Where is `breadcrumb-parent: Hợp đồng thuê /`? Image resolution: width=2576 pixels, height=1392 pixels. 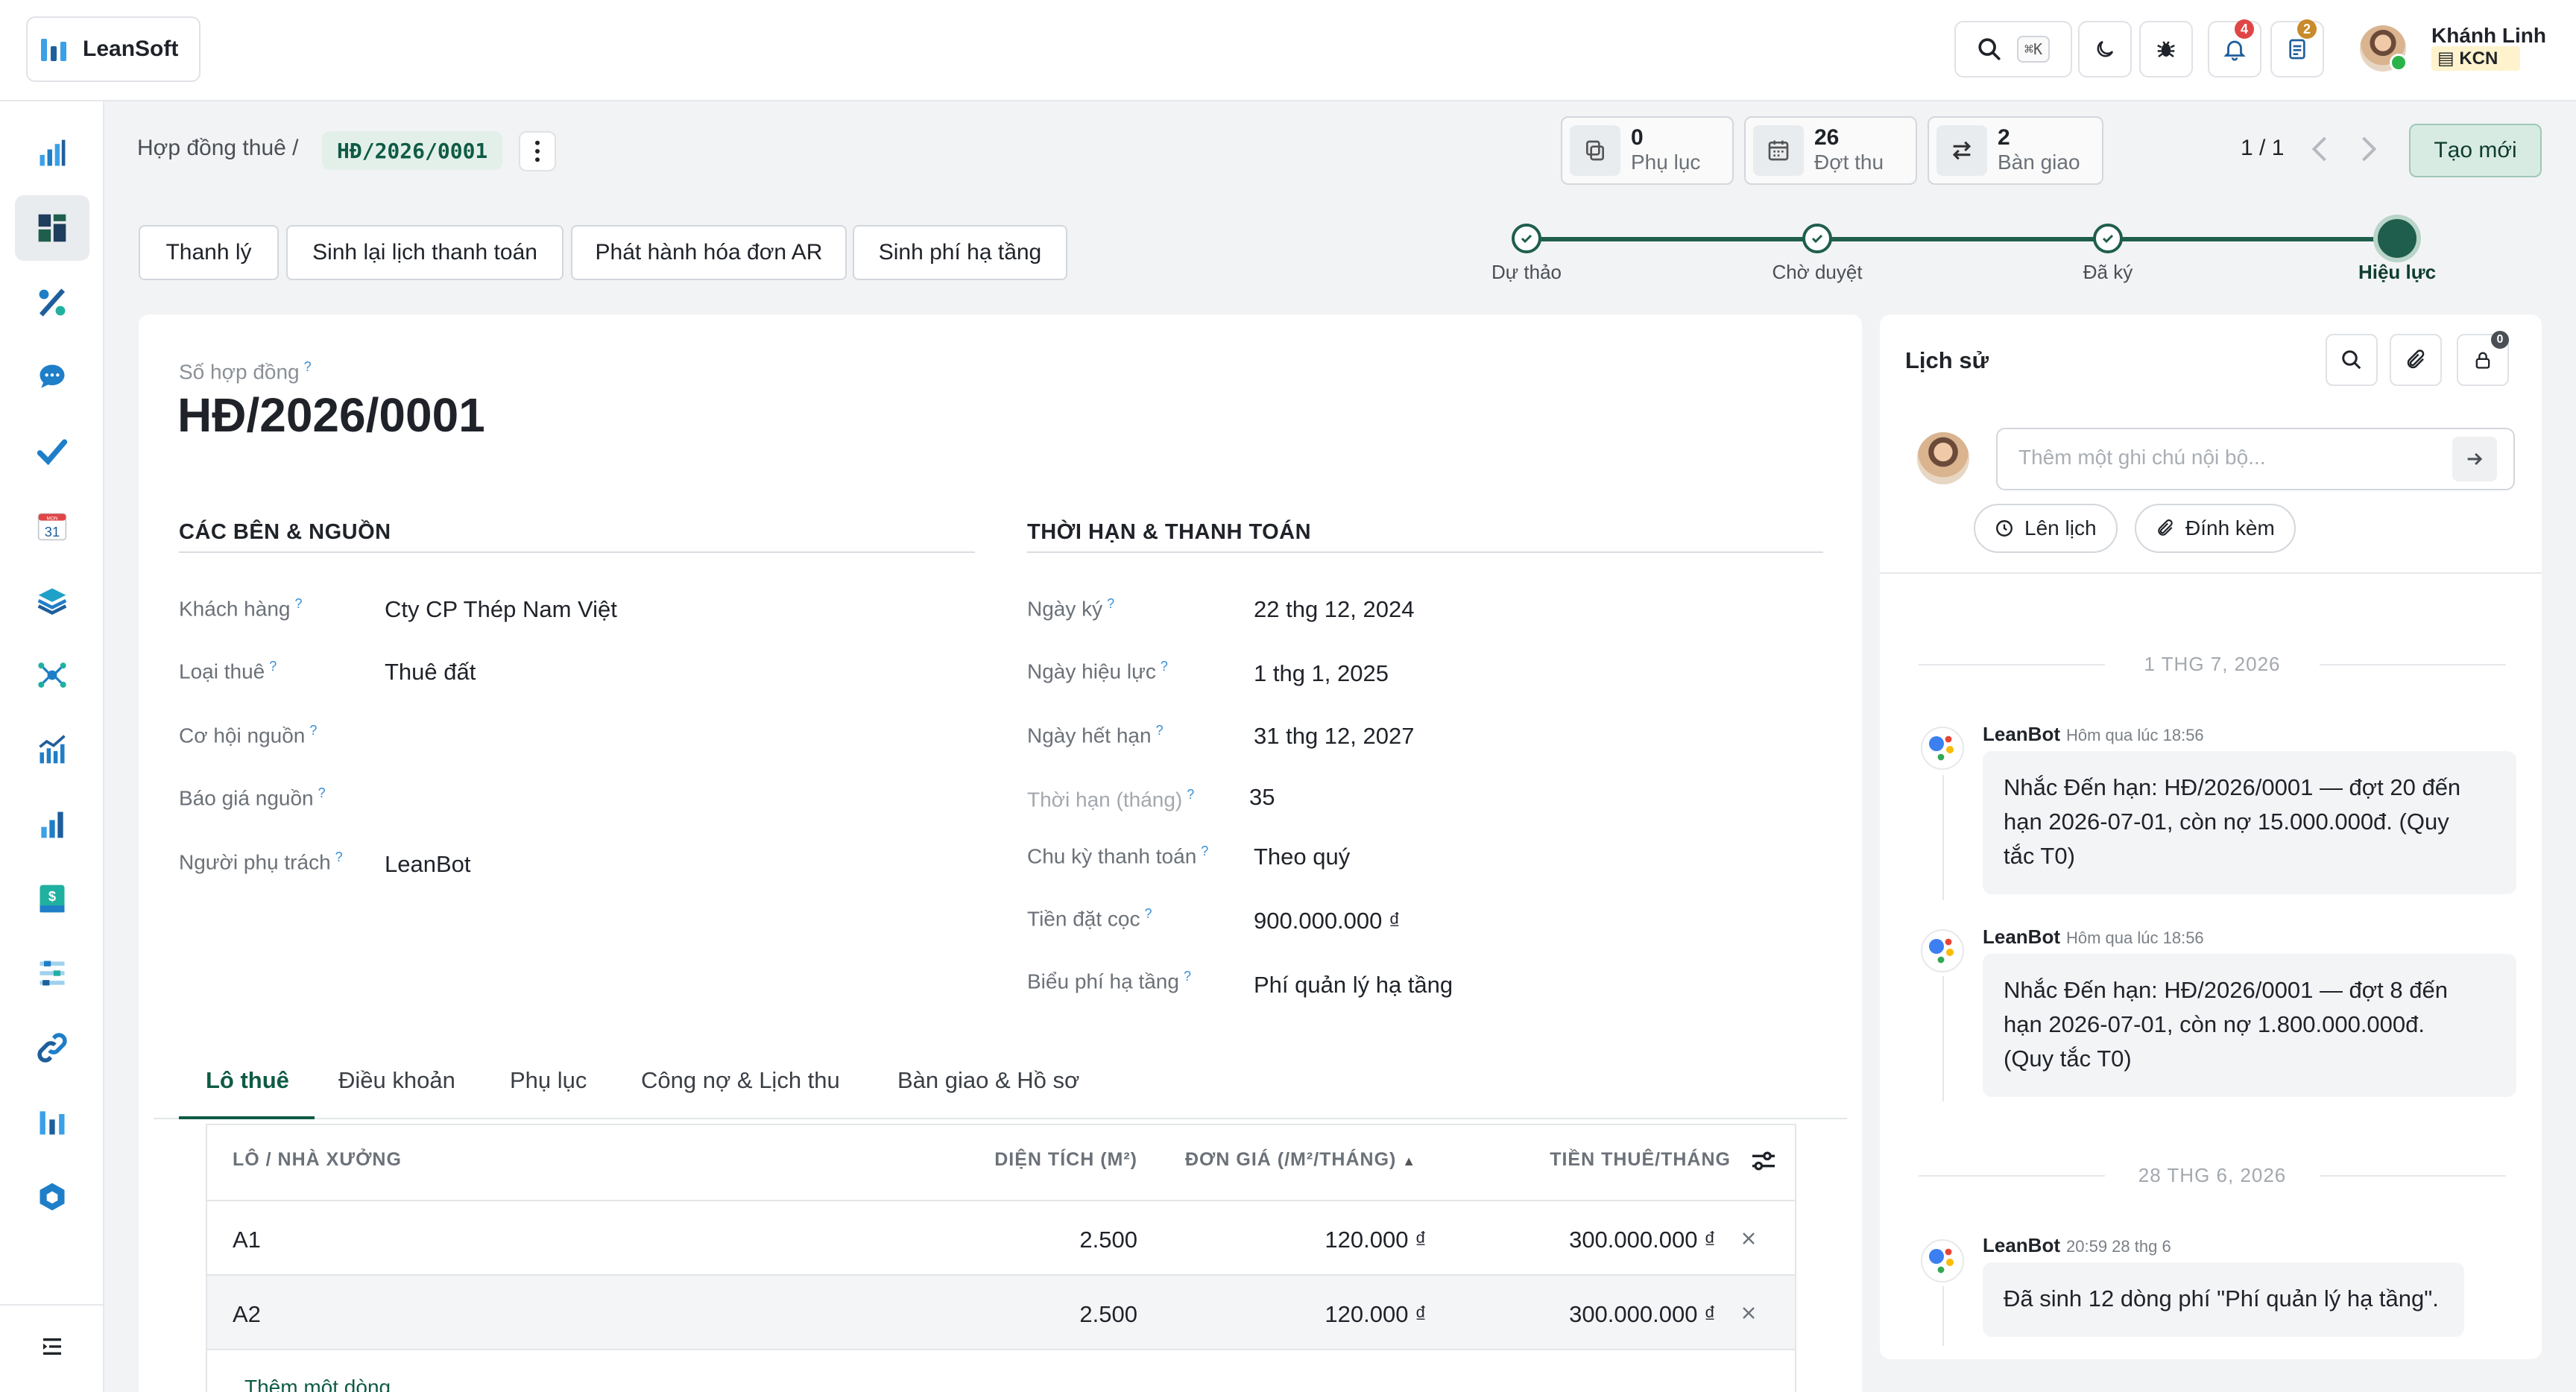 breadcrumb-parent: Hợp đồng thuê / is located at coordinates (218, 148).